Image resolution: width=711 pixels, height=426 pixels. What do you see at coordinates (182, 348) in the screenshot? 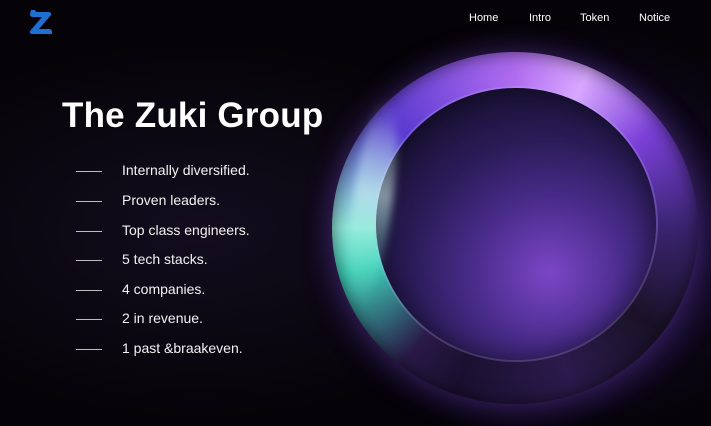
I see `feature-text: 1 past &braakeven.` at bounding box center [182, 348].